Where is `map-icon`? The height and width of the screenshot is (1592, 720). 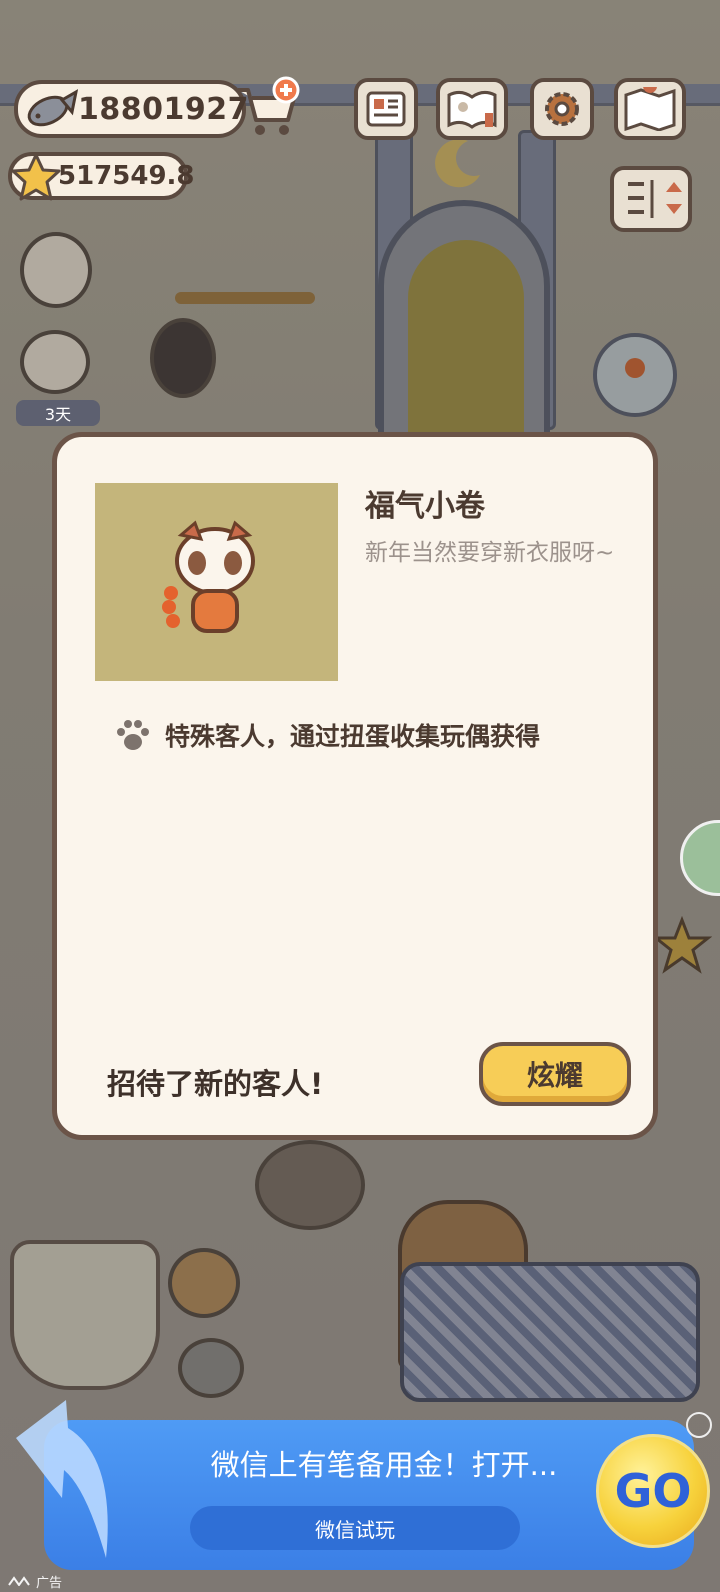 map-icon is located at coordinates (650, 109).